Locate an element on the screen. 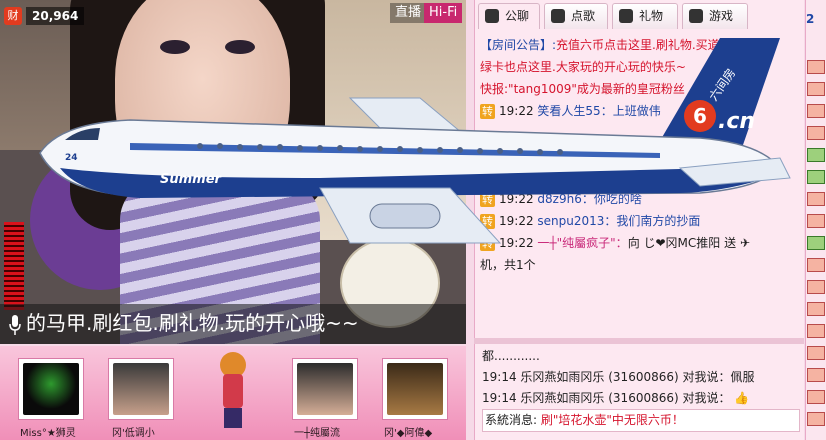  fan-name-2: 冈'低调小 is located at coordinates (133, 433).